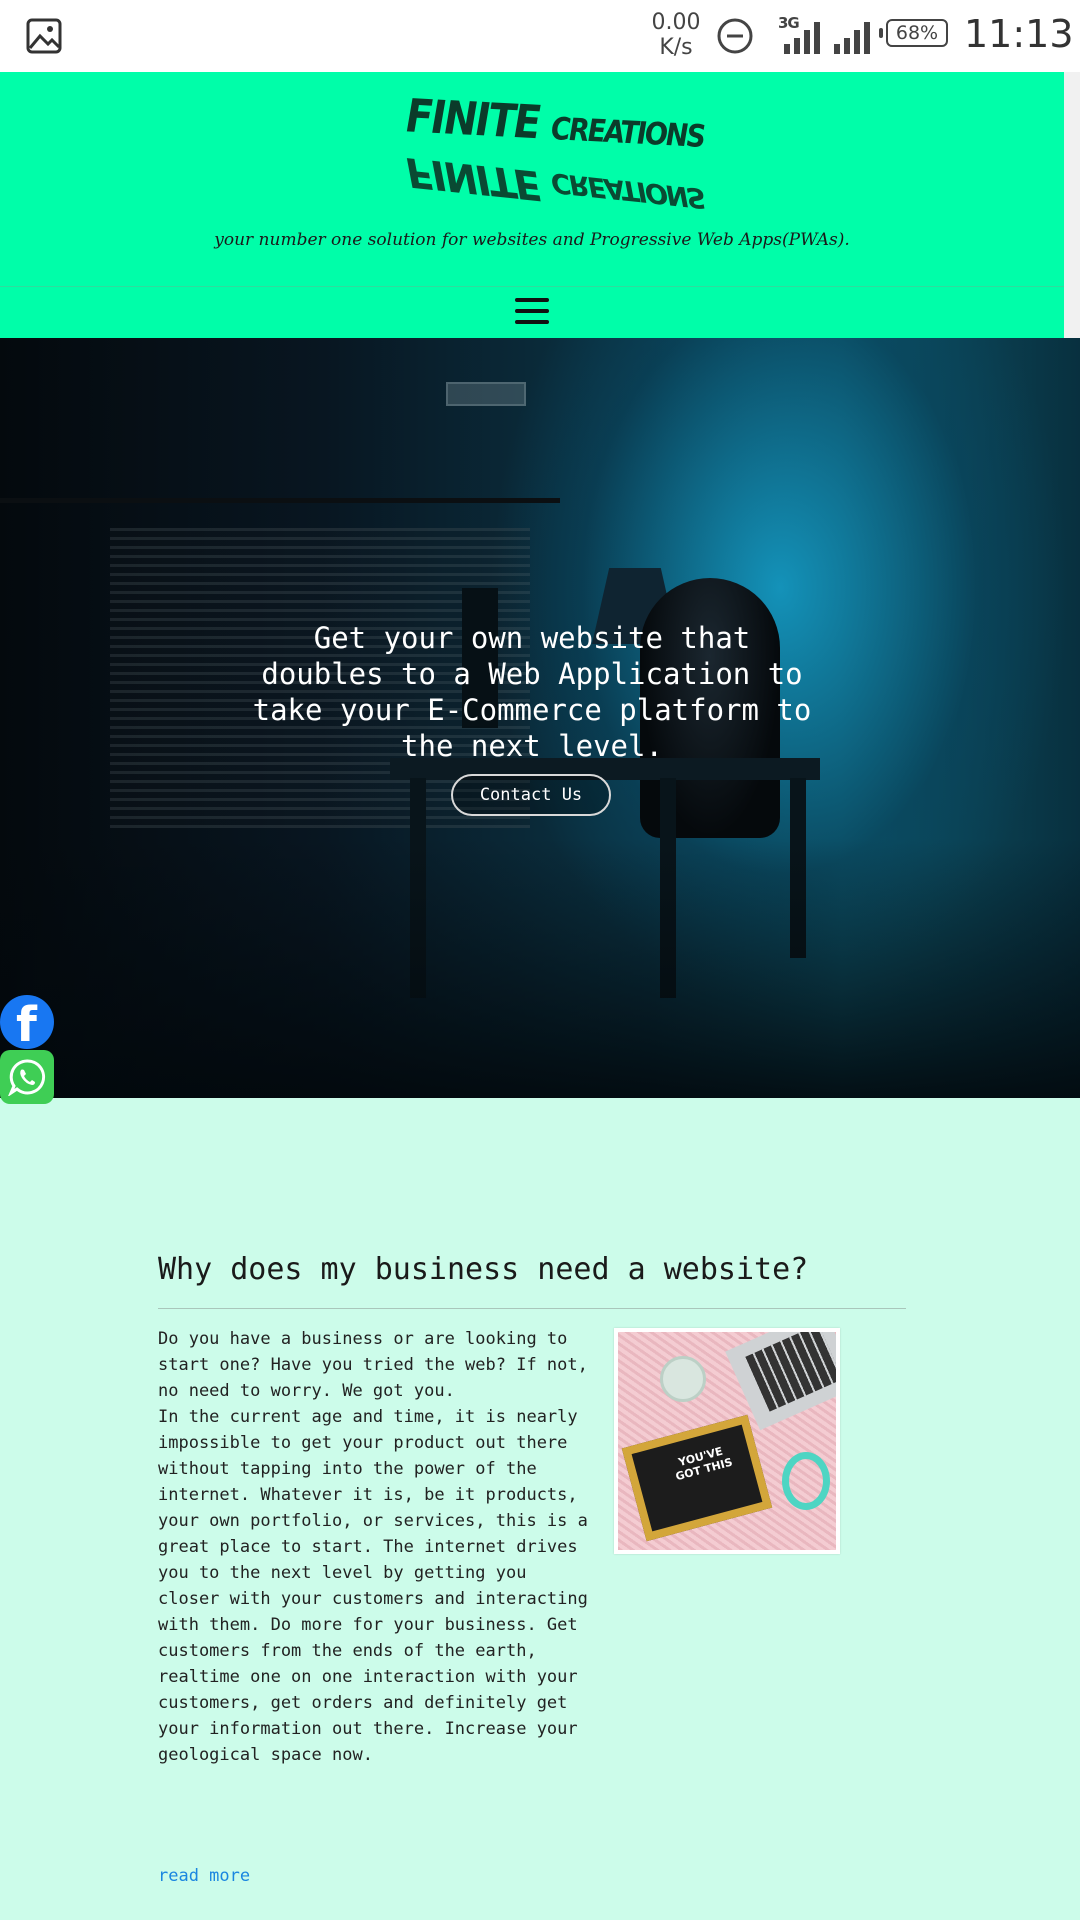  I want to click on battery-icon: 68%, so click(913, 33).